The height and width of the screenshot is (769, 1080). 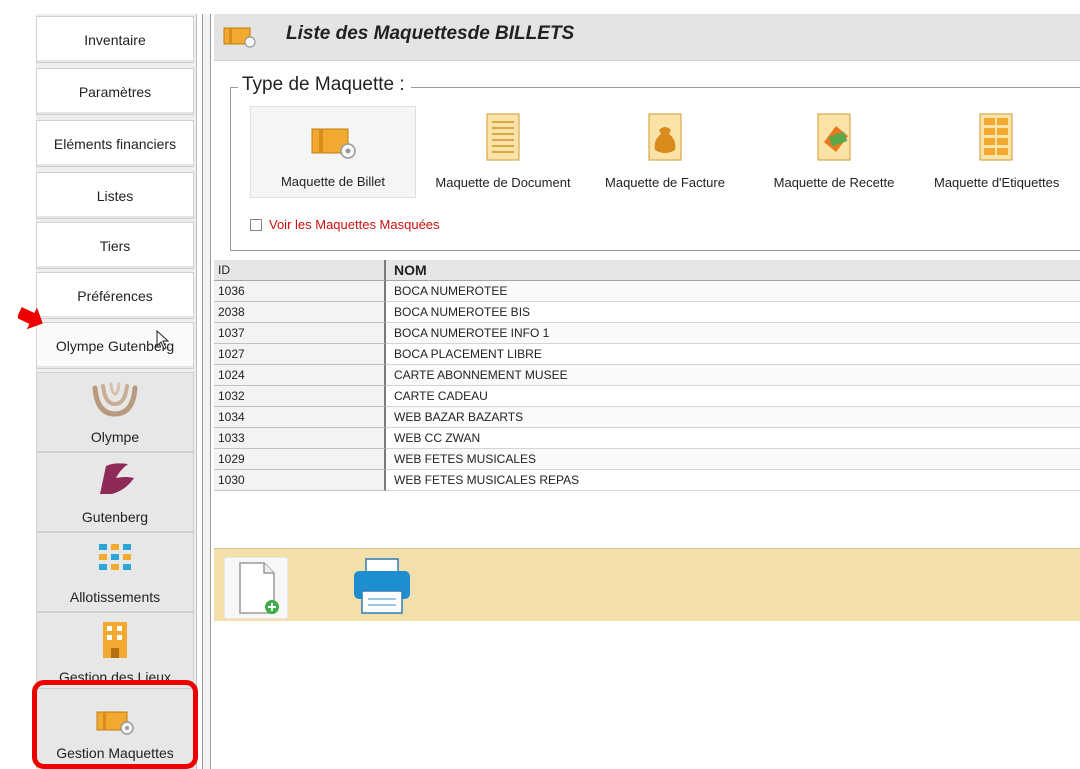 I want to click on sidebar-item-tiers: Tiers, so click(x=115, y=245).